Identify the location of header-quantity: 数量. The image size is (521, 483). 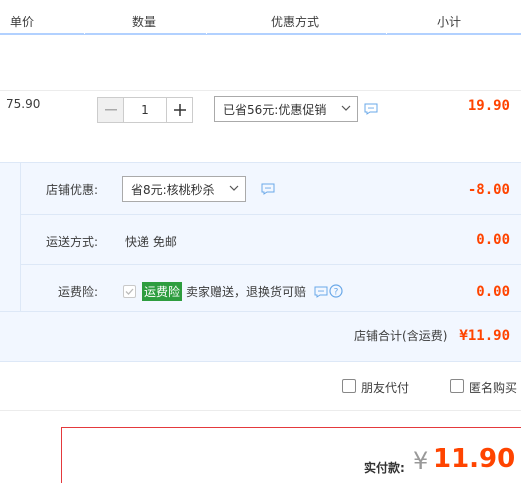
(144, 22).